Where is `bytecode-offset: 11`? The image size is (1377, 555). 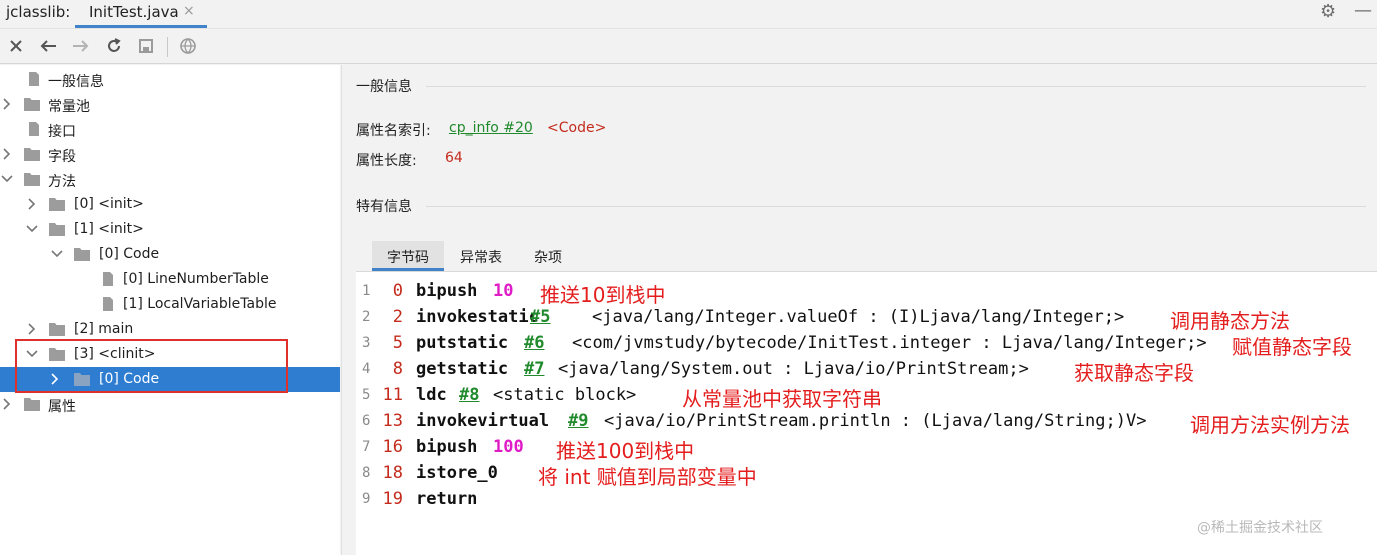 bytecode-offset: 11 is located at coordinates (392, 395).